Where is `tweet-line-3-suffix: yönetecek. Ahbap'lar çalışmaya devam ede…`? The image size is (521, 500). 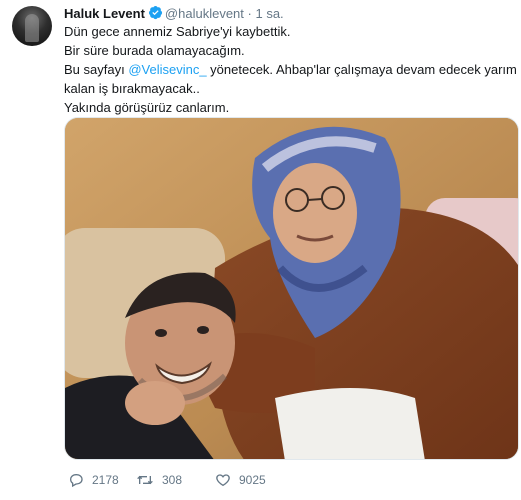 tweet-line-3-suffix: yönetecek. Ahbap'lar çalışmaya devam ede… is located at coordinates (361, 69).